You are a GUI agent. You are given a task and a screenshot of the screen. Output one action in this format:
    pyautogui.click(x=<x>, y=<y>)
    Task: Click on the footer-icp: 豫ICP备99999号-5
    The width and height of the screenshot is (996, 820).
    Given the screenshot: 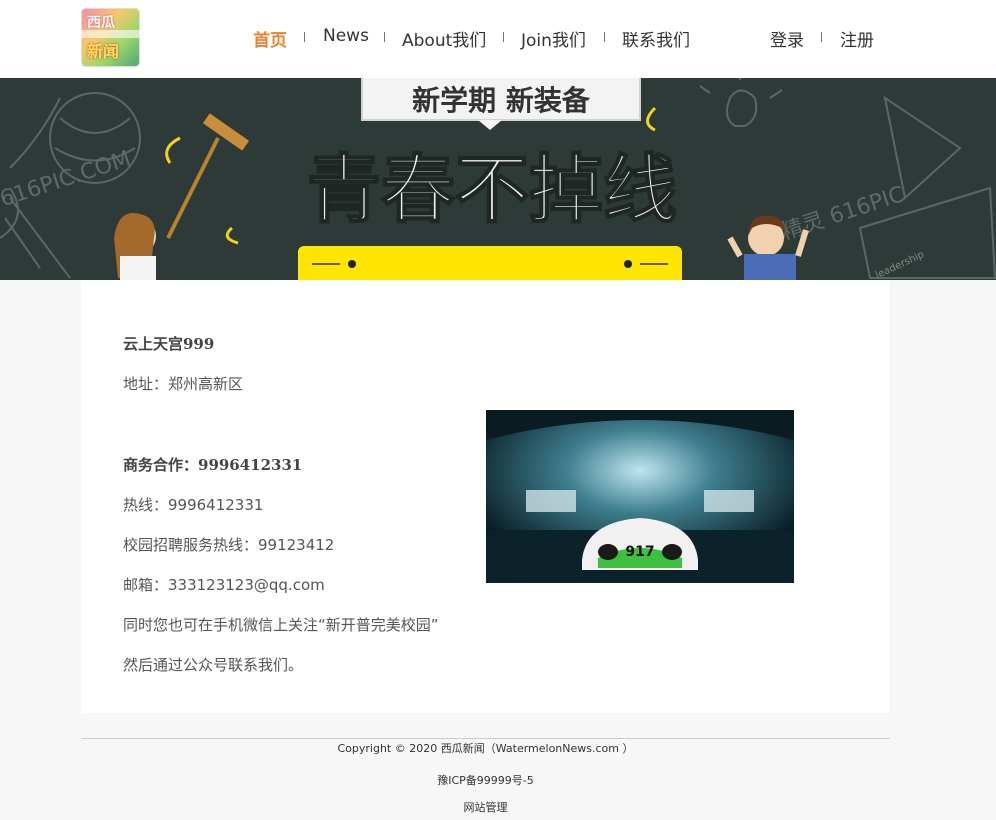 What is the action you would take?
    pyautogui.click(x=485, y=780)
    